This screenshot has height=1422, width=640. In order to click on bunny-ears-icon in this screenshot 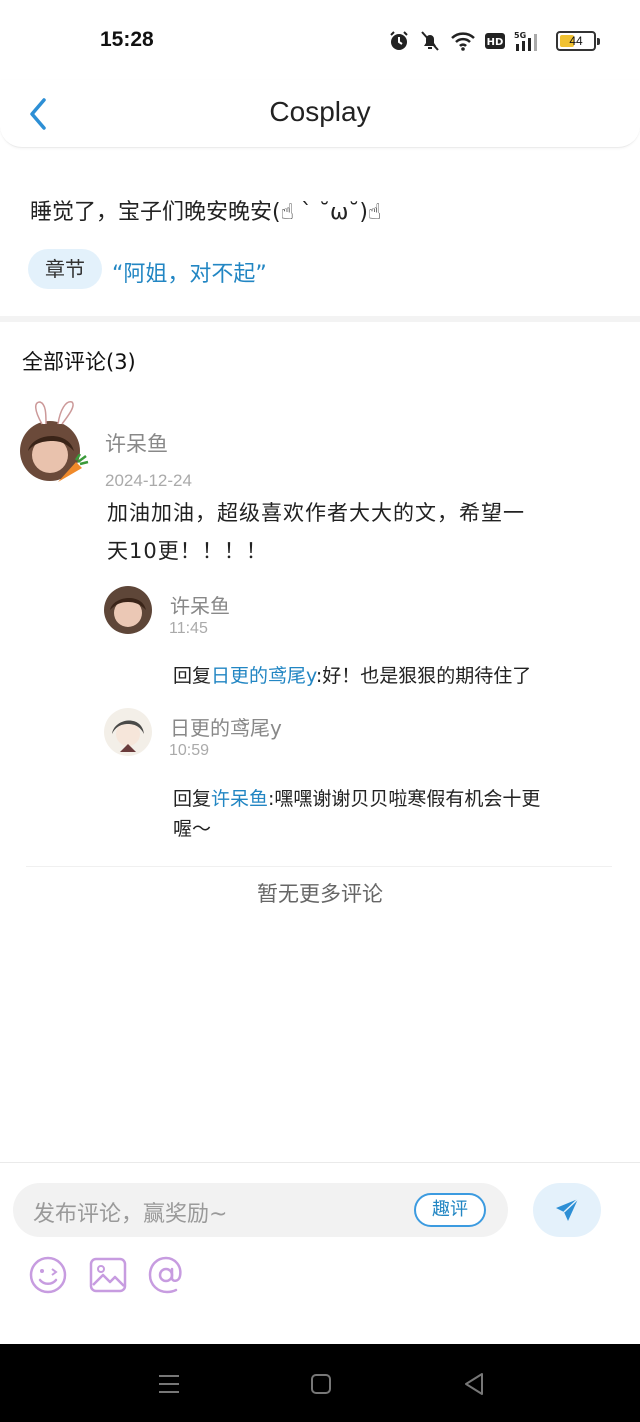, I will do `click(54, 413)`.